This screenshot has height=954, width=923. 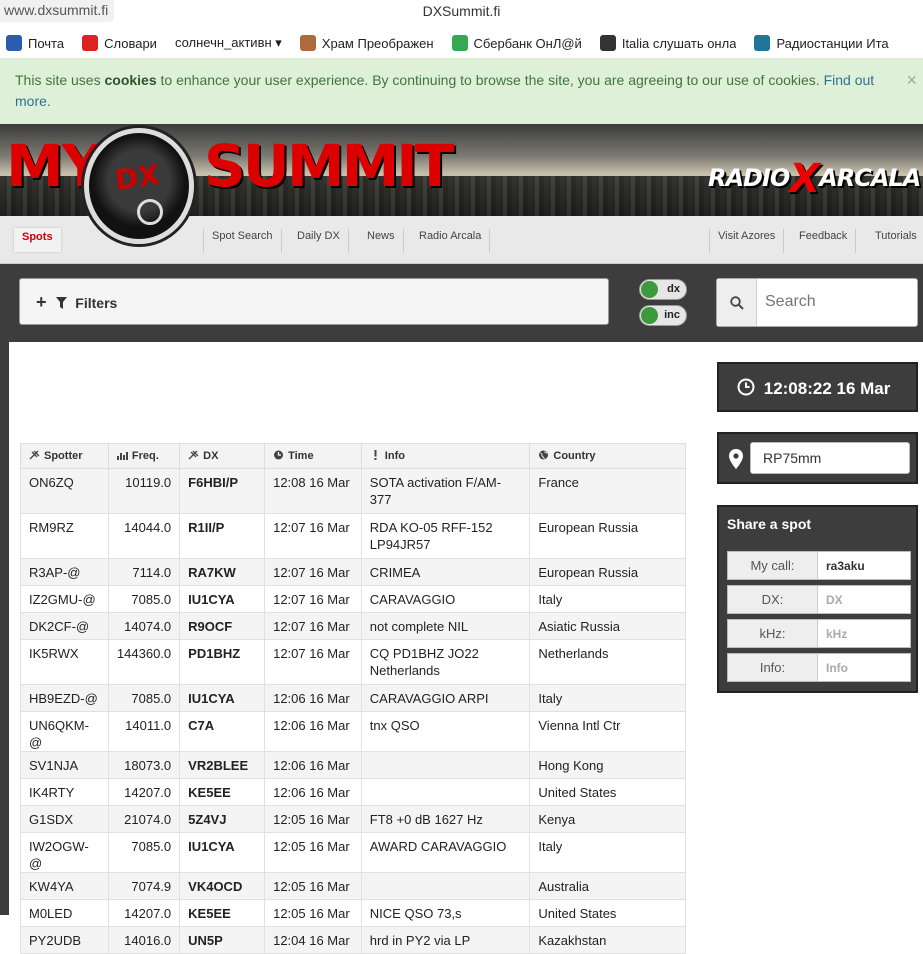 What do you see at coordinates (747, 241) in the screenshot?
I see `nav-visit-azores: Visit Azores` at bounding box center [747, 241].